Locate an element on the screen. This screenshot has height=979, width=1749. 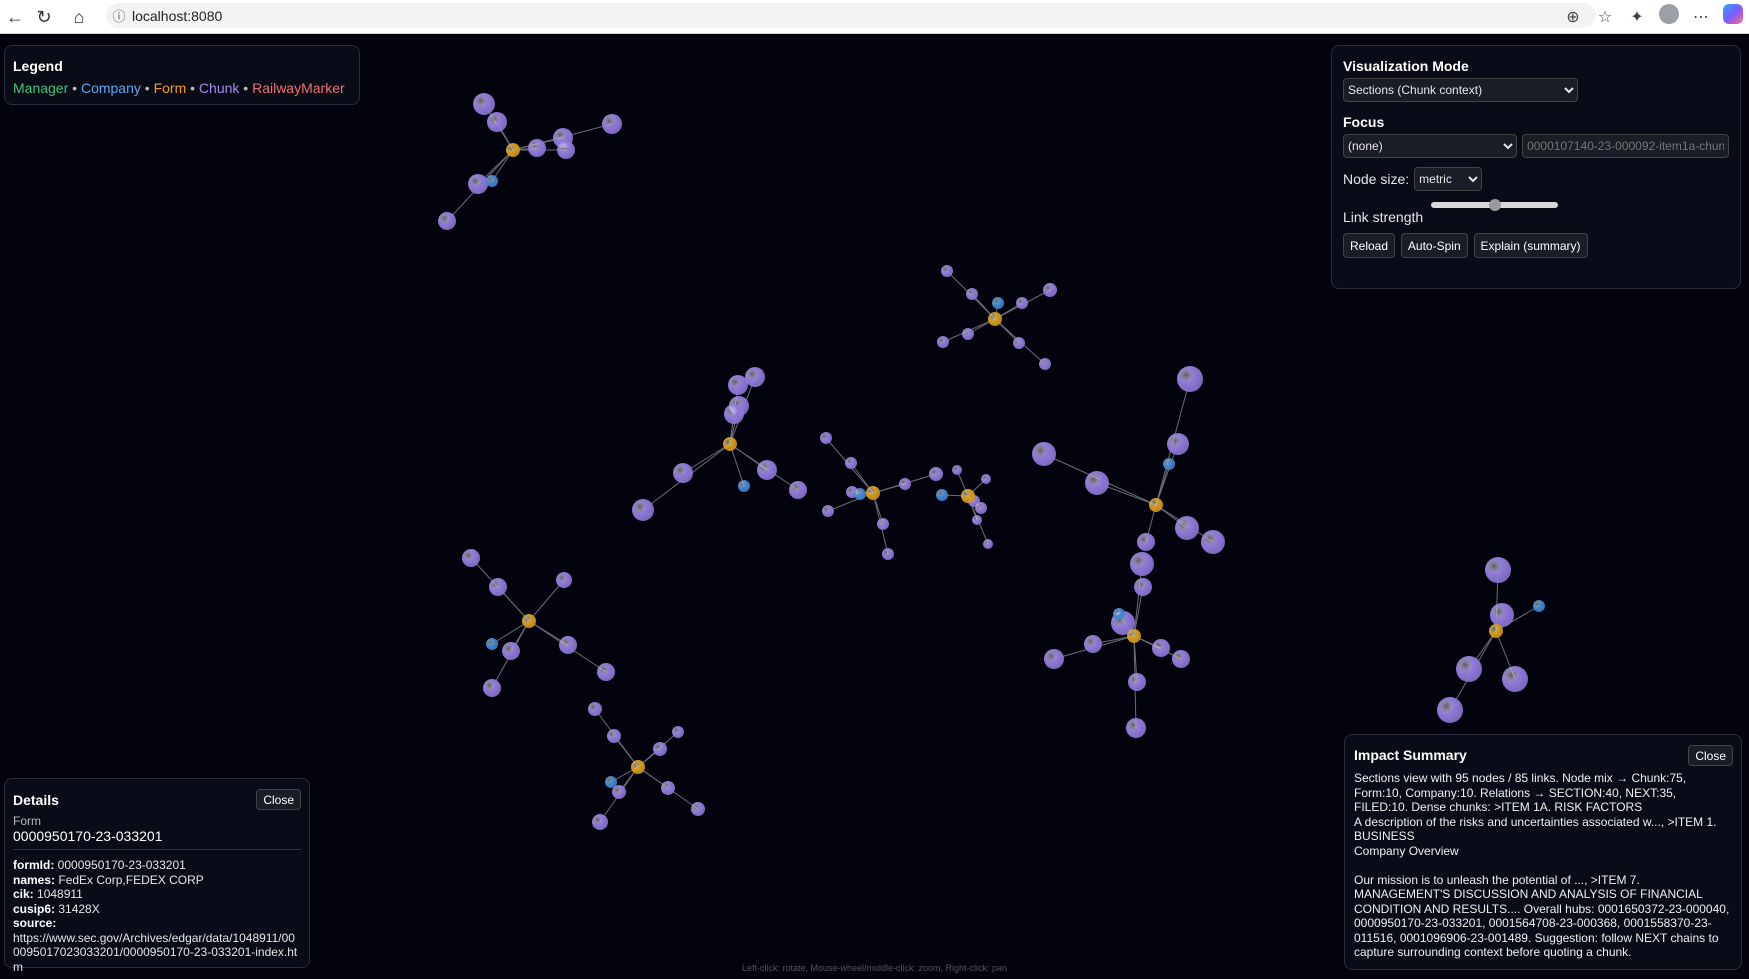
profile-icon is located at coordinates (1669, 16).